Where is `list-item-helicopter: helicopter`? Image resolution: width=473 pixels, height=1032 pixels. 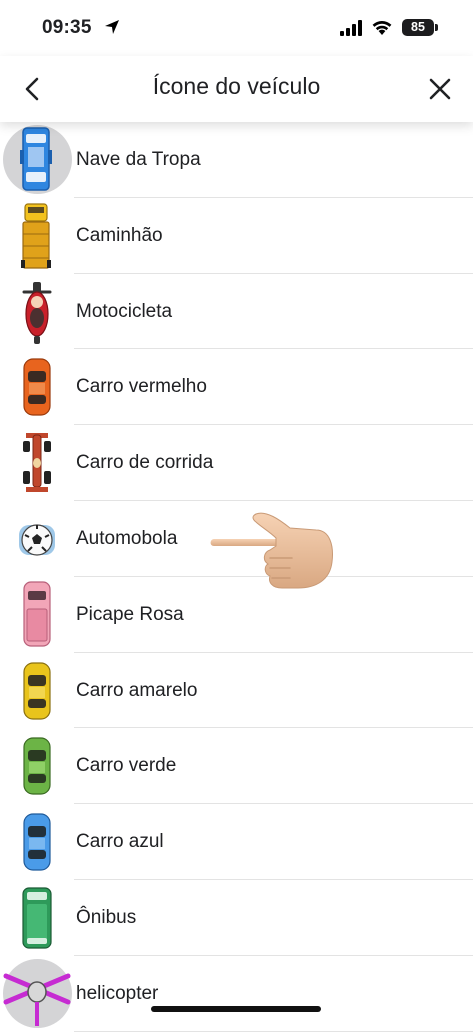
list-item-helicopter: helicopter is located at coordinates (236, 994).